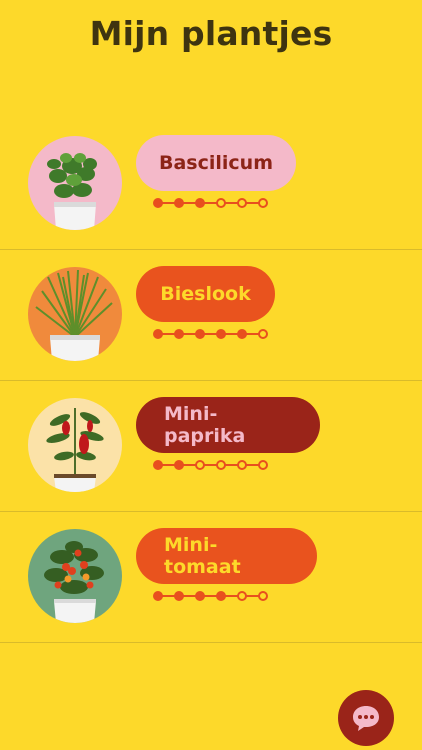 This screenshot has height=750, width=422. I want to click on plant-name-button: Bascilicum, so click(216, 163).